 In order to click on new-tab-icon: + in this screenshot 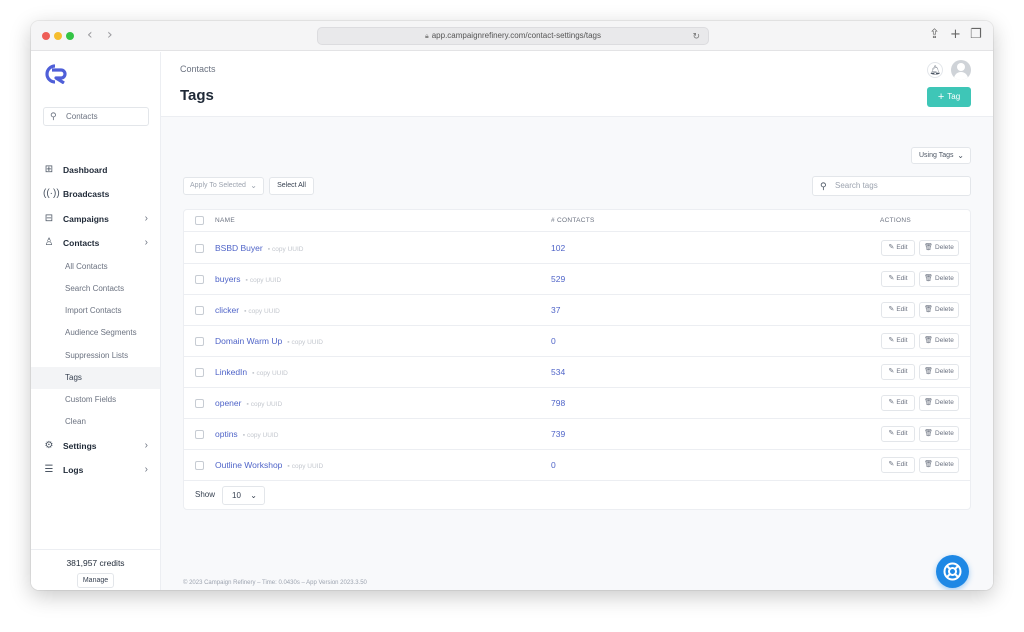, I will do `click(955, 34)`.